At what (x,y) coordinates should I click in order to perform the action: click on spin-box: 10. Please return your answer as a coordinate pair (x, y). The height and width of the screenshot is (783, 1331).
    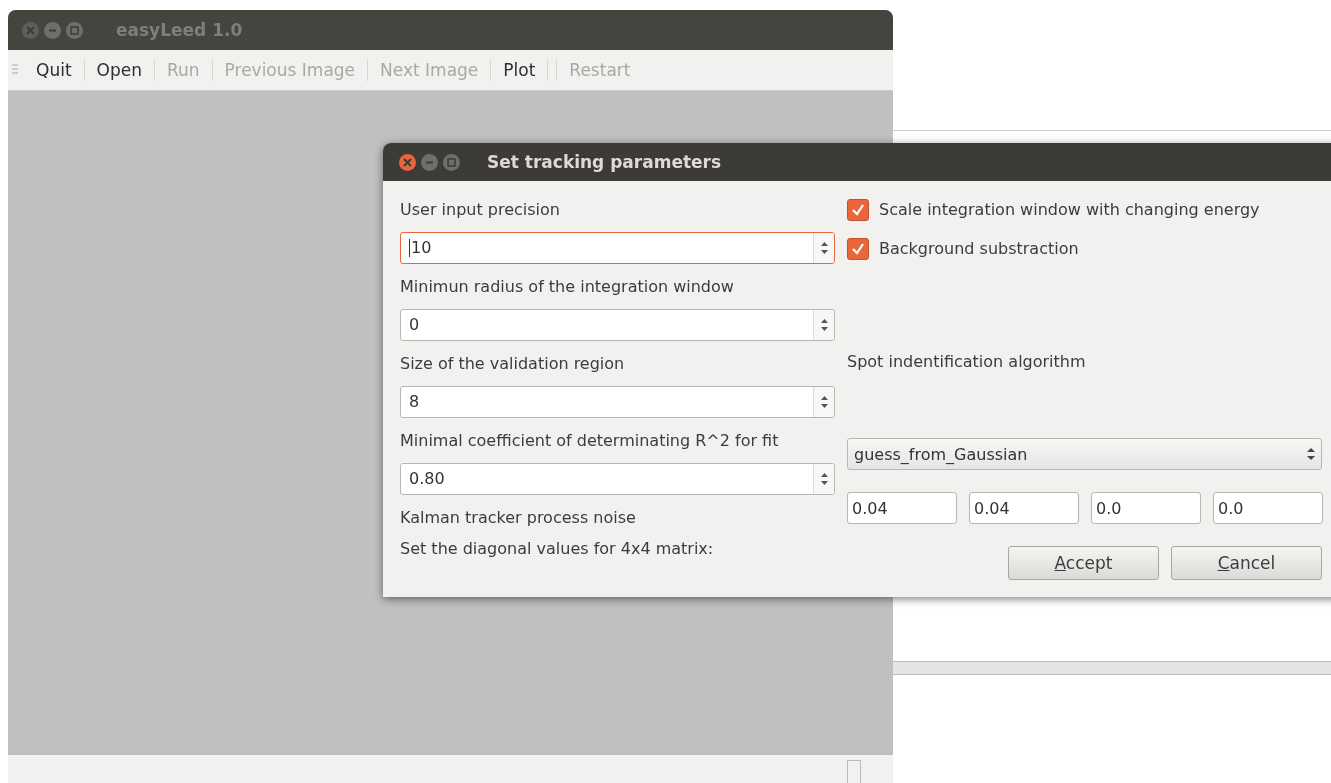
    Looking at the image, I should click on (617, 248).